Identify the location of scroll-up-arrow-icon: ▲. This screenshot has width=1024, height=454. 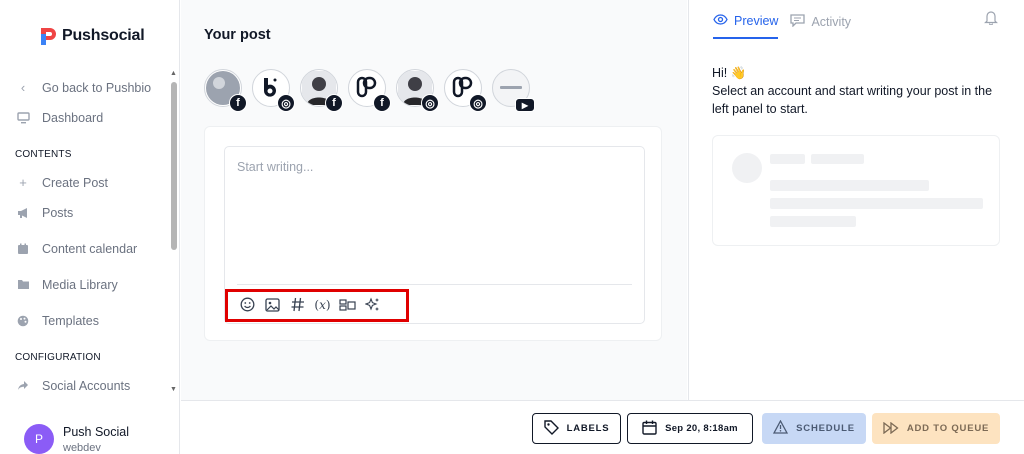
(173, 73).